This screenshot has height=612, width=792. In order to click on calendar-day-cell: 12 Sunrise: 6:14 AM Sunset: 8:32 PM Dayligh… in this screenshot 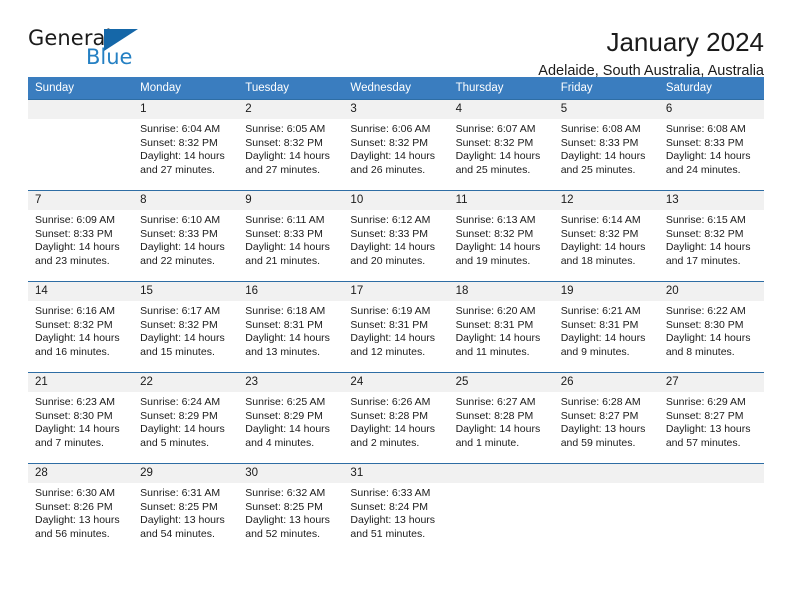, I will do `click(606, 236)`.